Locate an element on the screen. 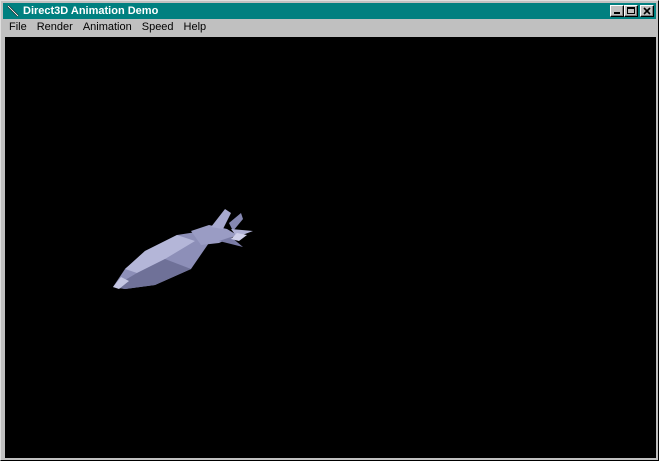 The image size is (659, 461). window-title: Direct3D Animation Demo is located at coordinates (91, 11).